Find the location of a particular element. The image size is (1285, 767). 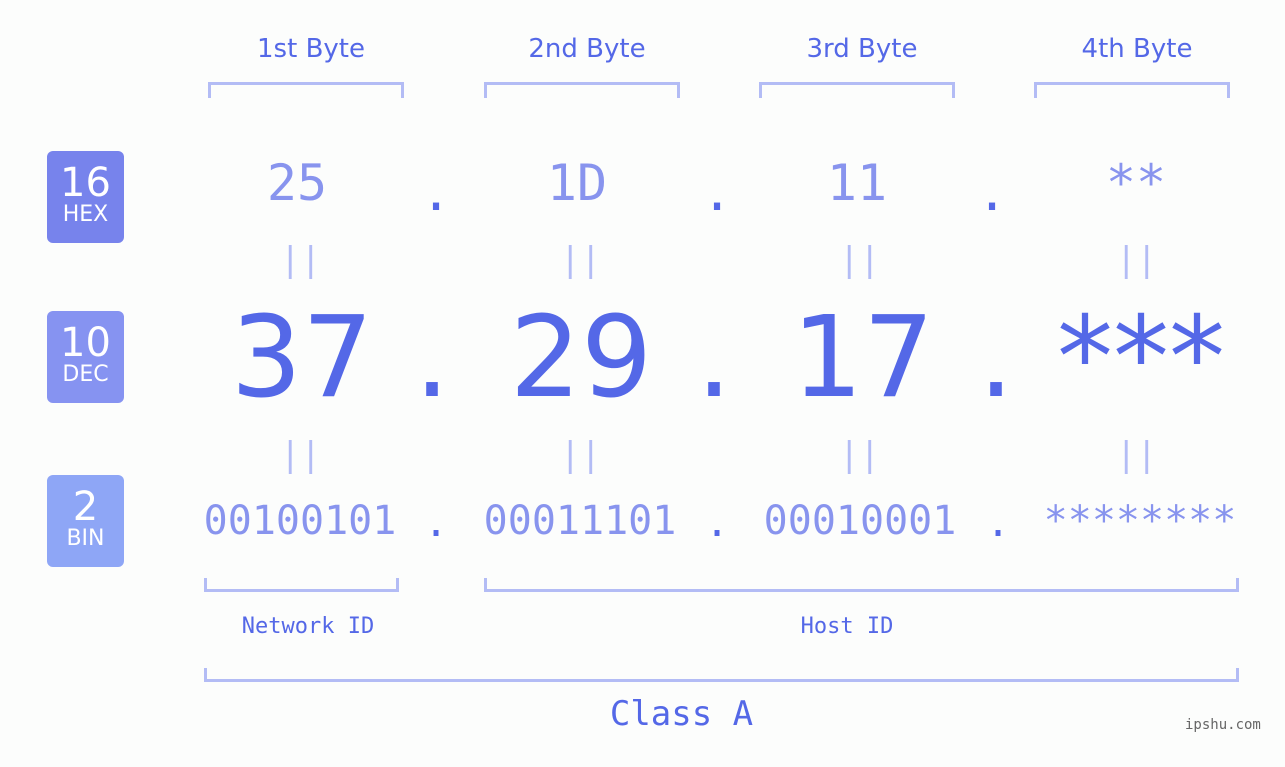

byte-header-1: 1st Byte is located at coordinates (311, 49).